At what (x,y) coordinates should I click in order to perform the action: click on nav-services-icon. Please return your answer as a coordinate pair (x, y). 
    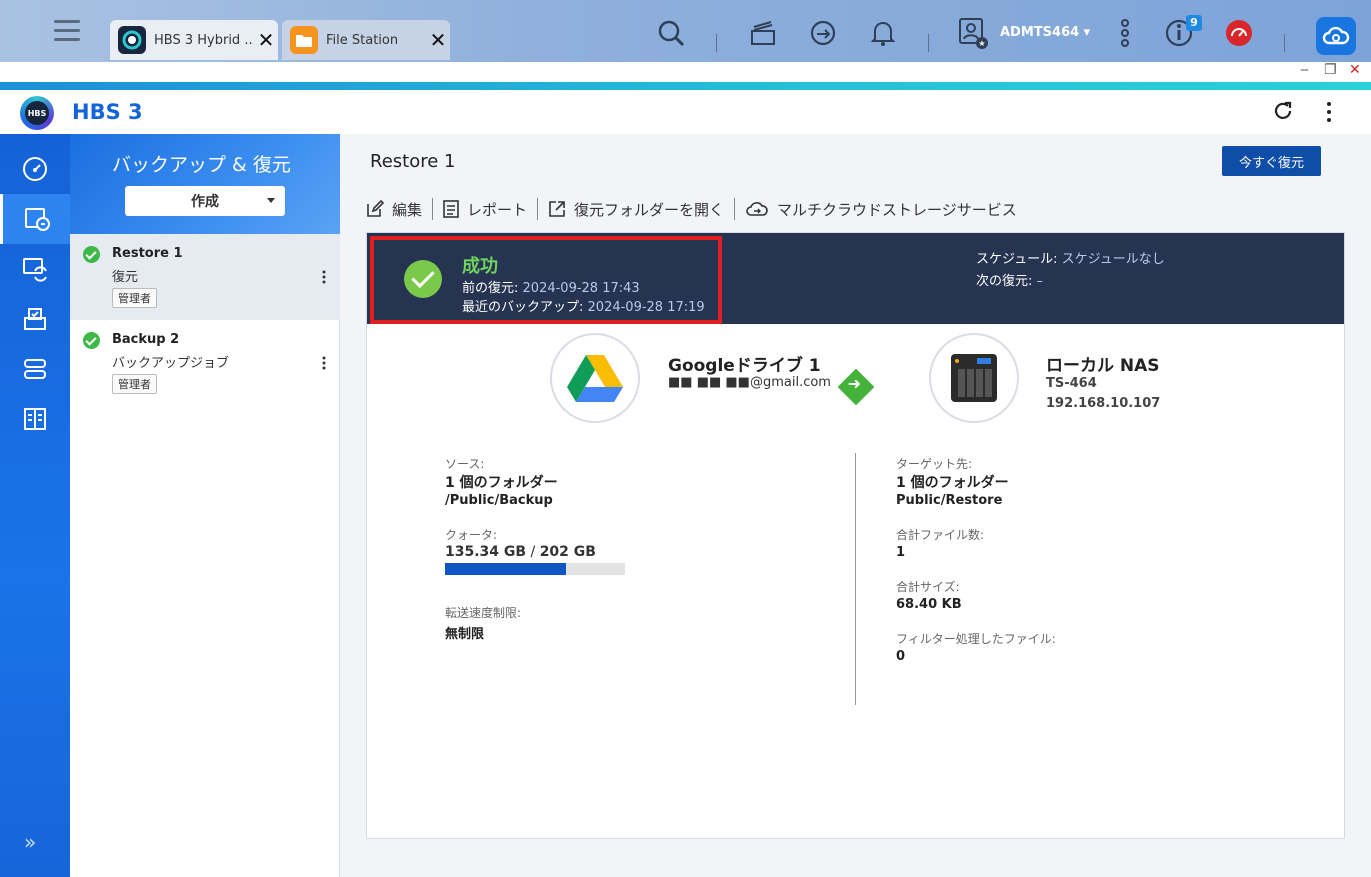
    Looking at the image, I should click on (35, 369).